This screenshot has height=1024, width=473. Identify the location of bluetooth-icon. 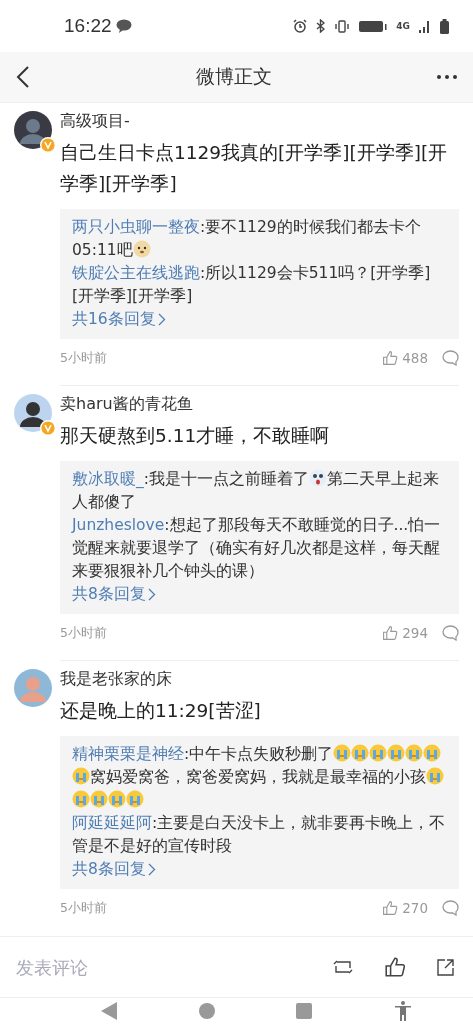
(321, 26).